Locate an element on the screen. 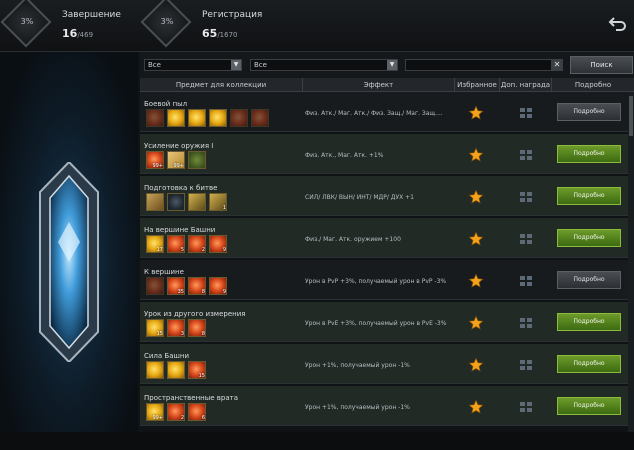  back-arrow-icon is located at coordinates (618, 25).